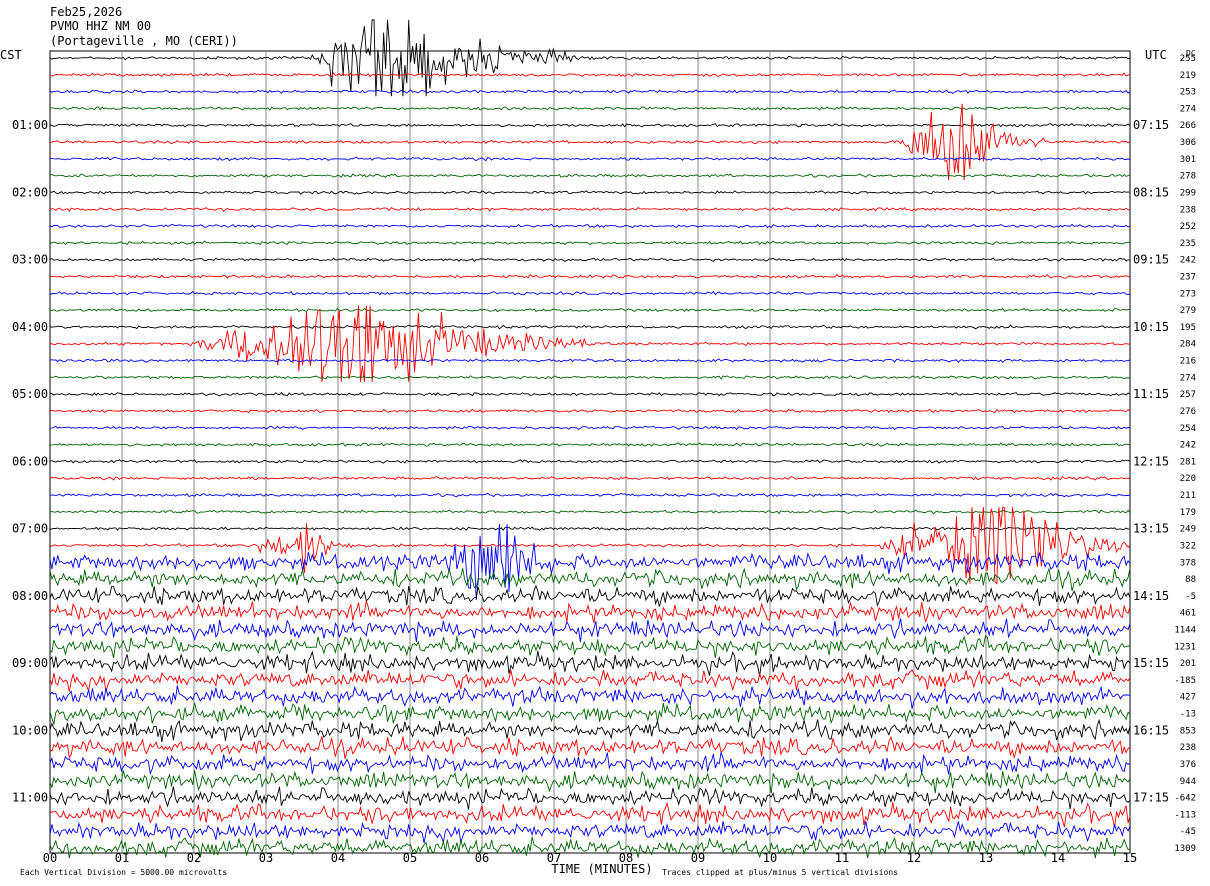 Image resolution: width=1210 pixels, height=886 pixels. Describe the element at coordinates (410, 858) in the screenshot. I see `x-tick-label: 05` at that location.